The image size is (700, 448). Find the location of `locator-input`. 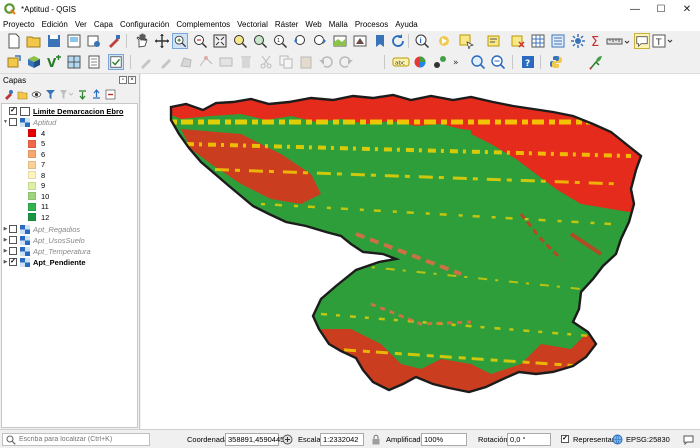

locator-input is located at coordinates (79, 439).